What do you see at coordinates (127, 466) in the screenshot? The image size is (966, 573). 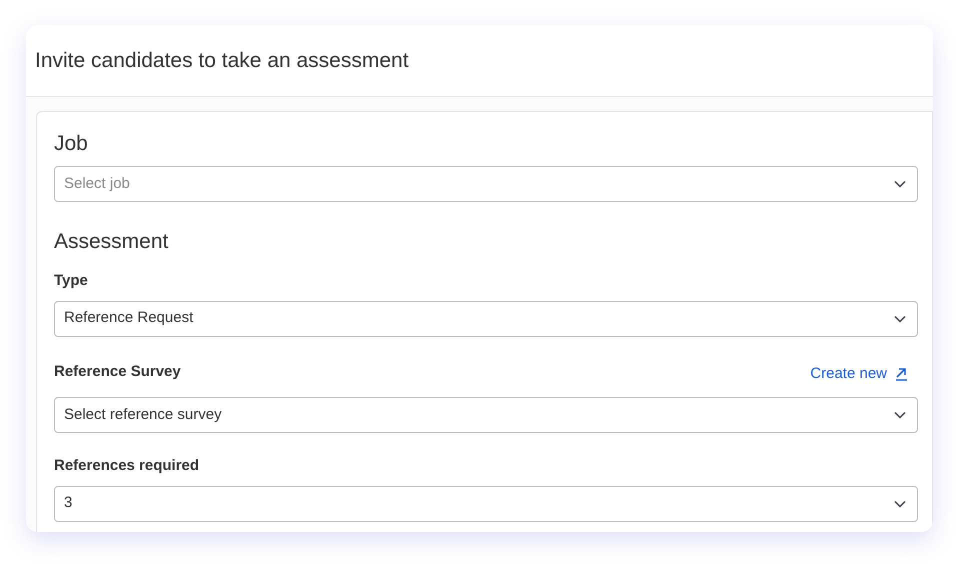 I see `field-label: References required` at bounding box center [127, 466].